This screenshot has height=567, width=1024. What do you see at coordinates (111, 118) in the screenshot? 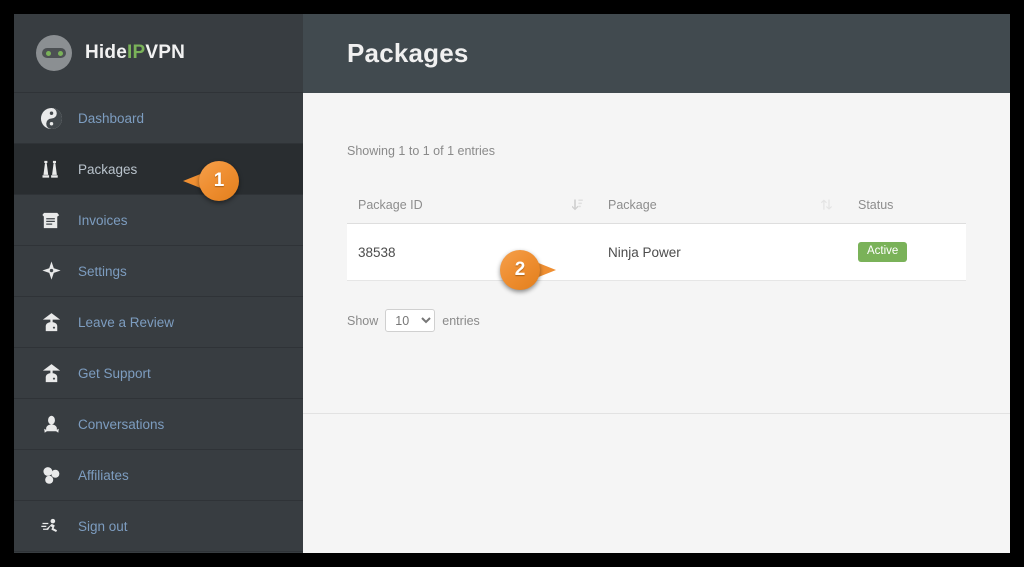
I see `sidebar-item-label: Dashboard` at bounding box center [111, 118].